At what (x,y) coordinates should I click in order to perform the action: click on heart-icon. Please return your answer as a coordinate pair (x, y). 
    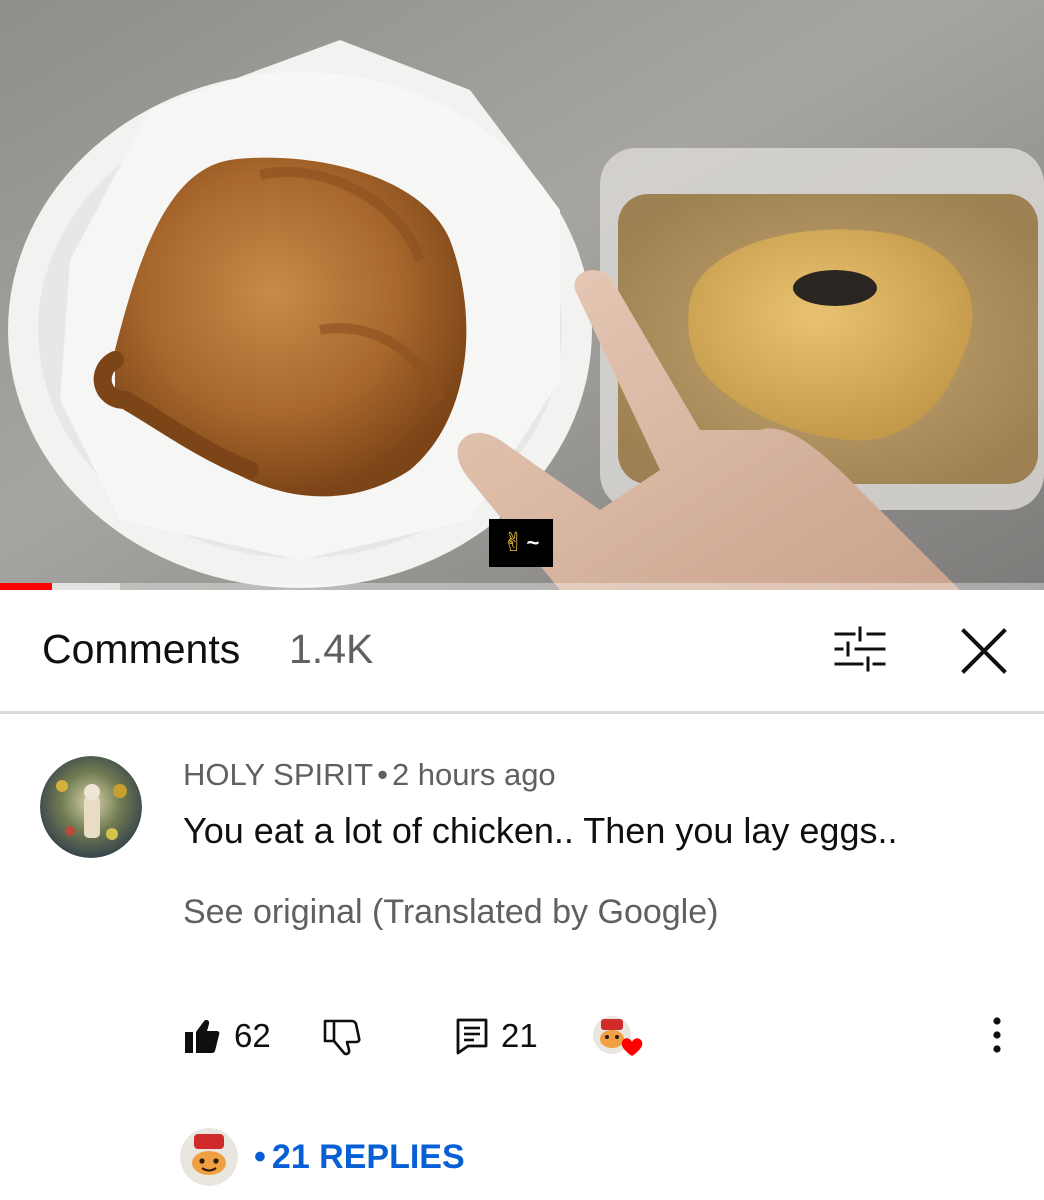
    Looking at the image, I should click on (632, 1047).